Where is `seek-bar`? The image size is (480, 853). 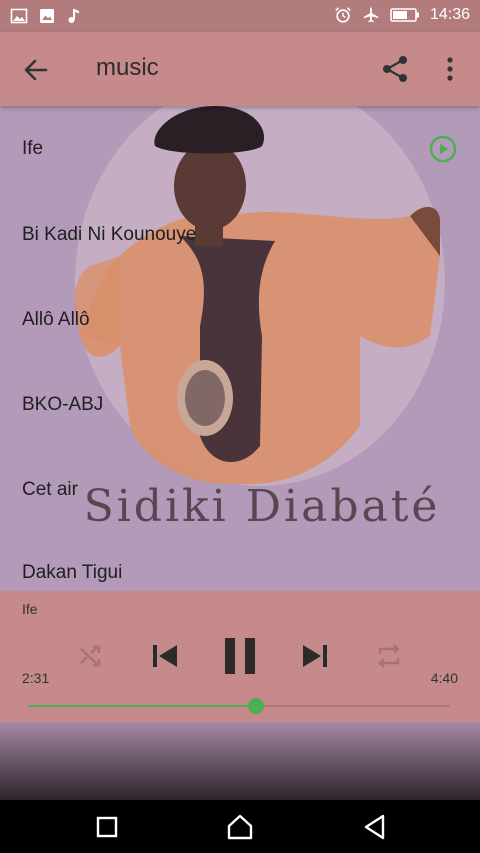 seek-bar is located at coordinates (239, 706).